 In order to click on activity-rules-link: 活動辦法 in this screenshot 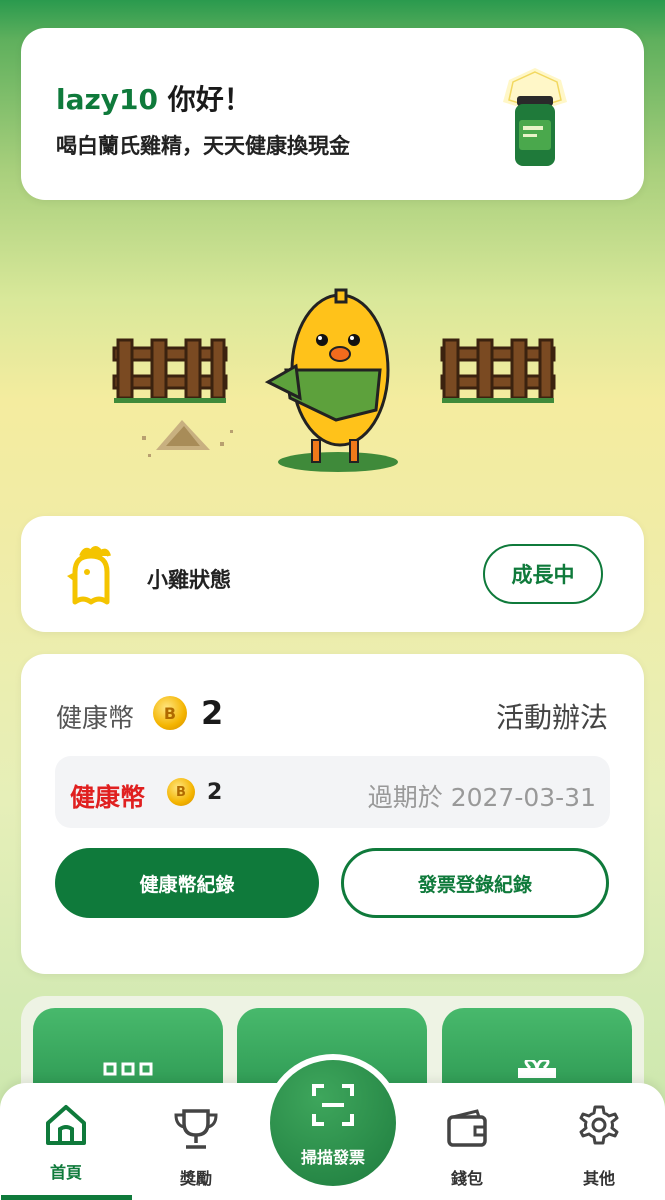, I will do `click(552, 716)`.